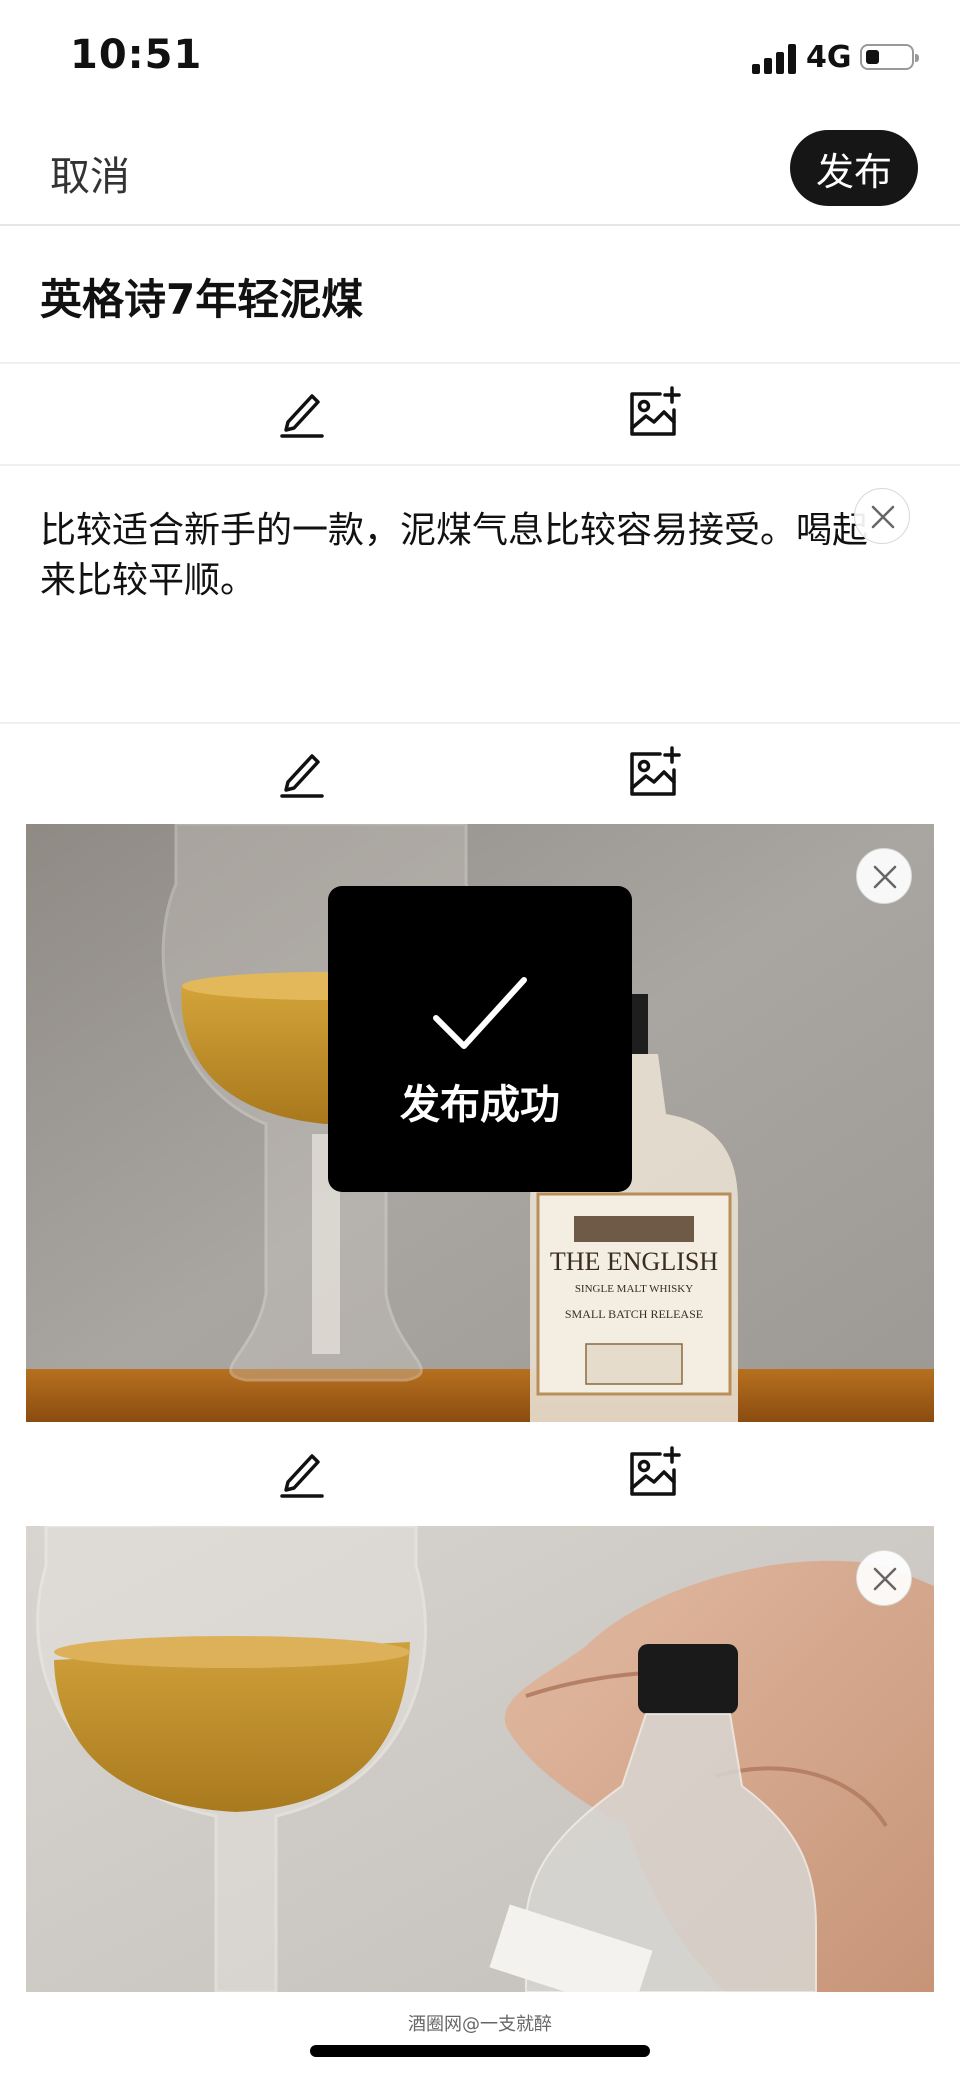 This screenshot has width=960, height=2078. Describe the element at coordinates (480, 59) in the screenshot. I see `status-bar: 10:51 4G` at that location.